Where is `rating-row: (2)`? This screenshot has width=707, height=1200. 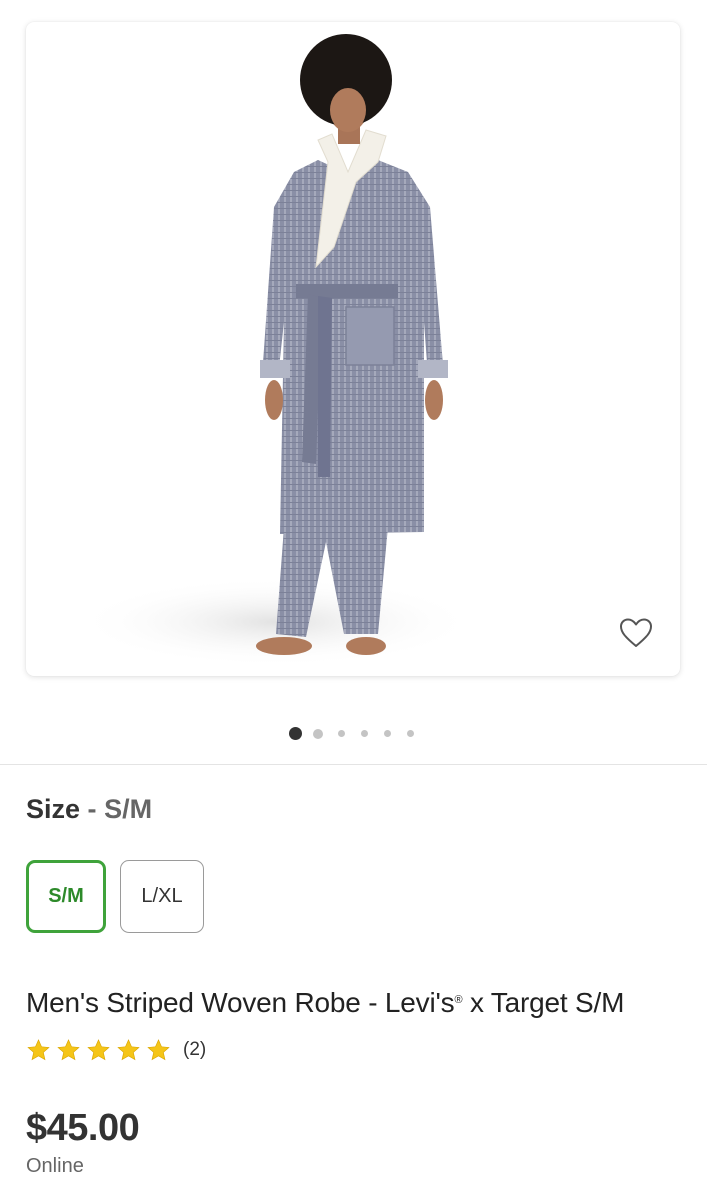 rating-row: (2) is located at coordinates (116, 1050).